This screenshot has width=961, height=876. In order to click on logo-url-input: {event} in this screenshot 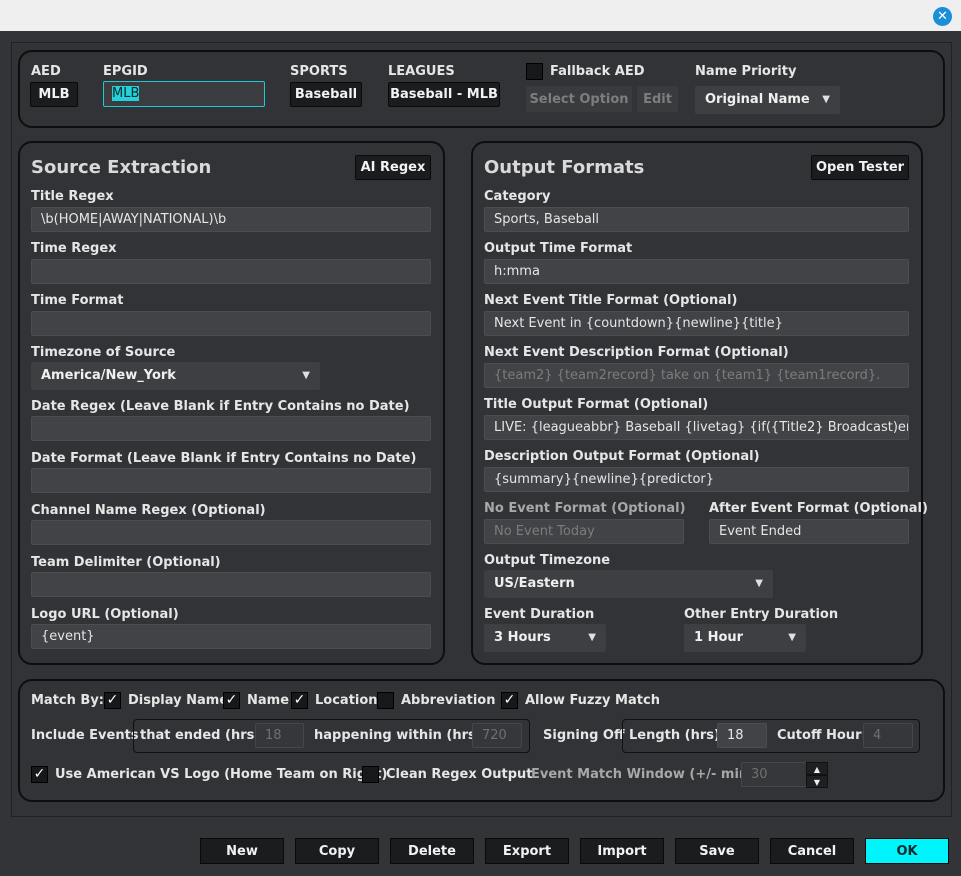, I will do `click(231, 636)`.